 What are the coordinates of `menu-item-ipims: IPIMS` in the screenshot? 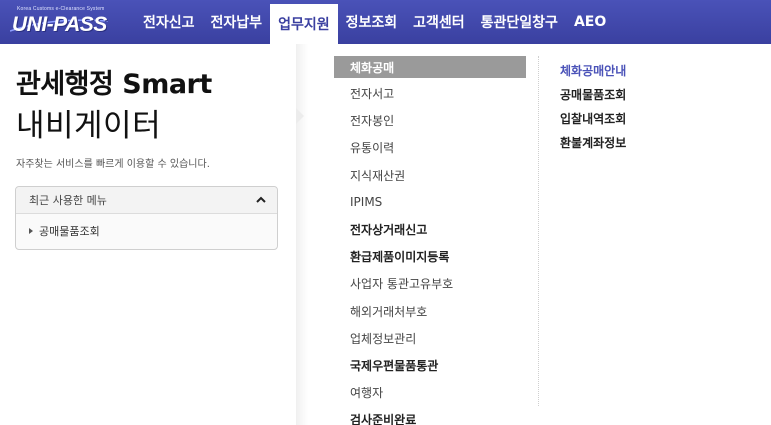 It's located at (430, 202).